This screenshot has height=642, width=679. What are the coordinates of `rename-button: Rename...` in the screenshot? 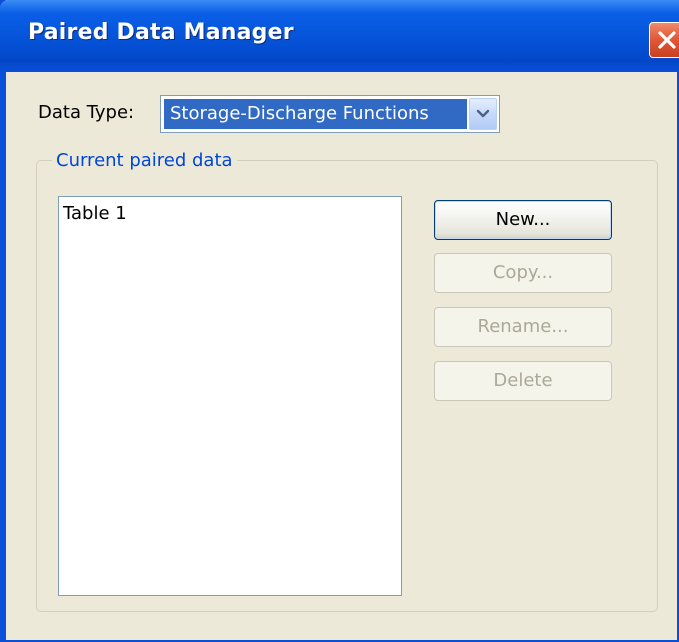 It's located at (523, 327).